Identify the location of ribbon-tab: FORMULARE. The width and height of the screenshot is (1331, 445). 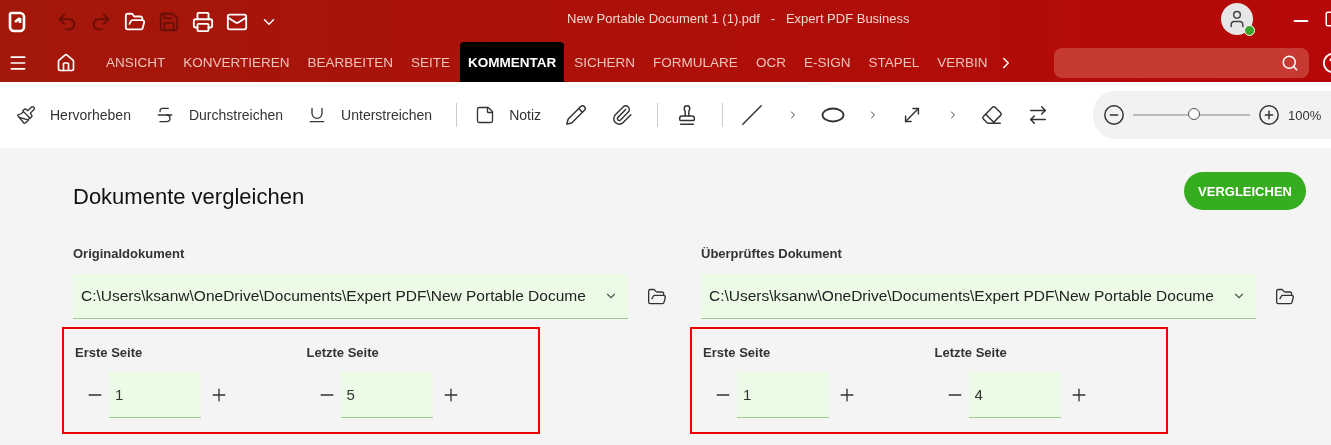
(695, 62).